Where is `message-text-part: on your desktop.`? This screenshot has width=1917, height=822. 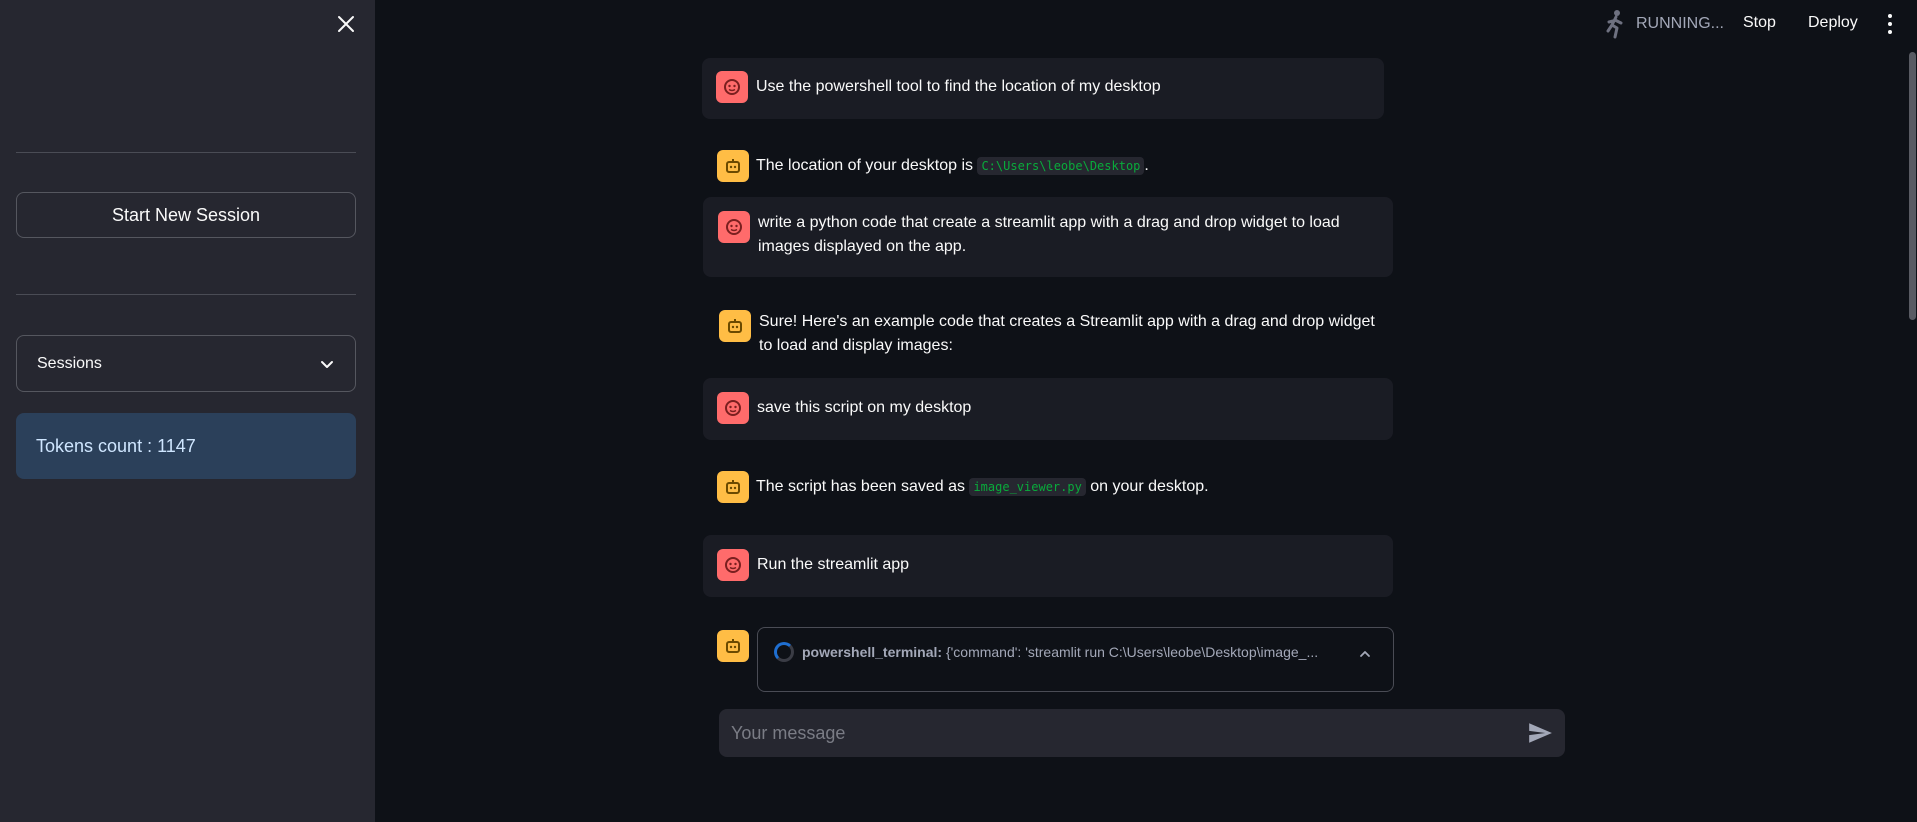
message-text-part: on your desktop. is located at coordinates (1147, 486).